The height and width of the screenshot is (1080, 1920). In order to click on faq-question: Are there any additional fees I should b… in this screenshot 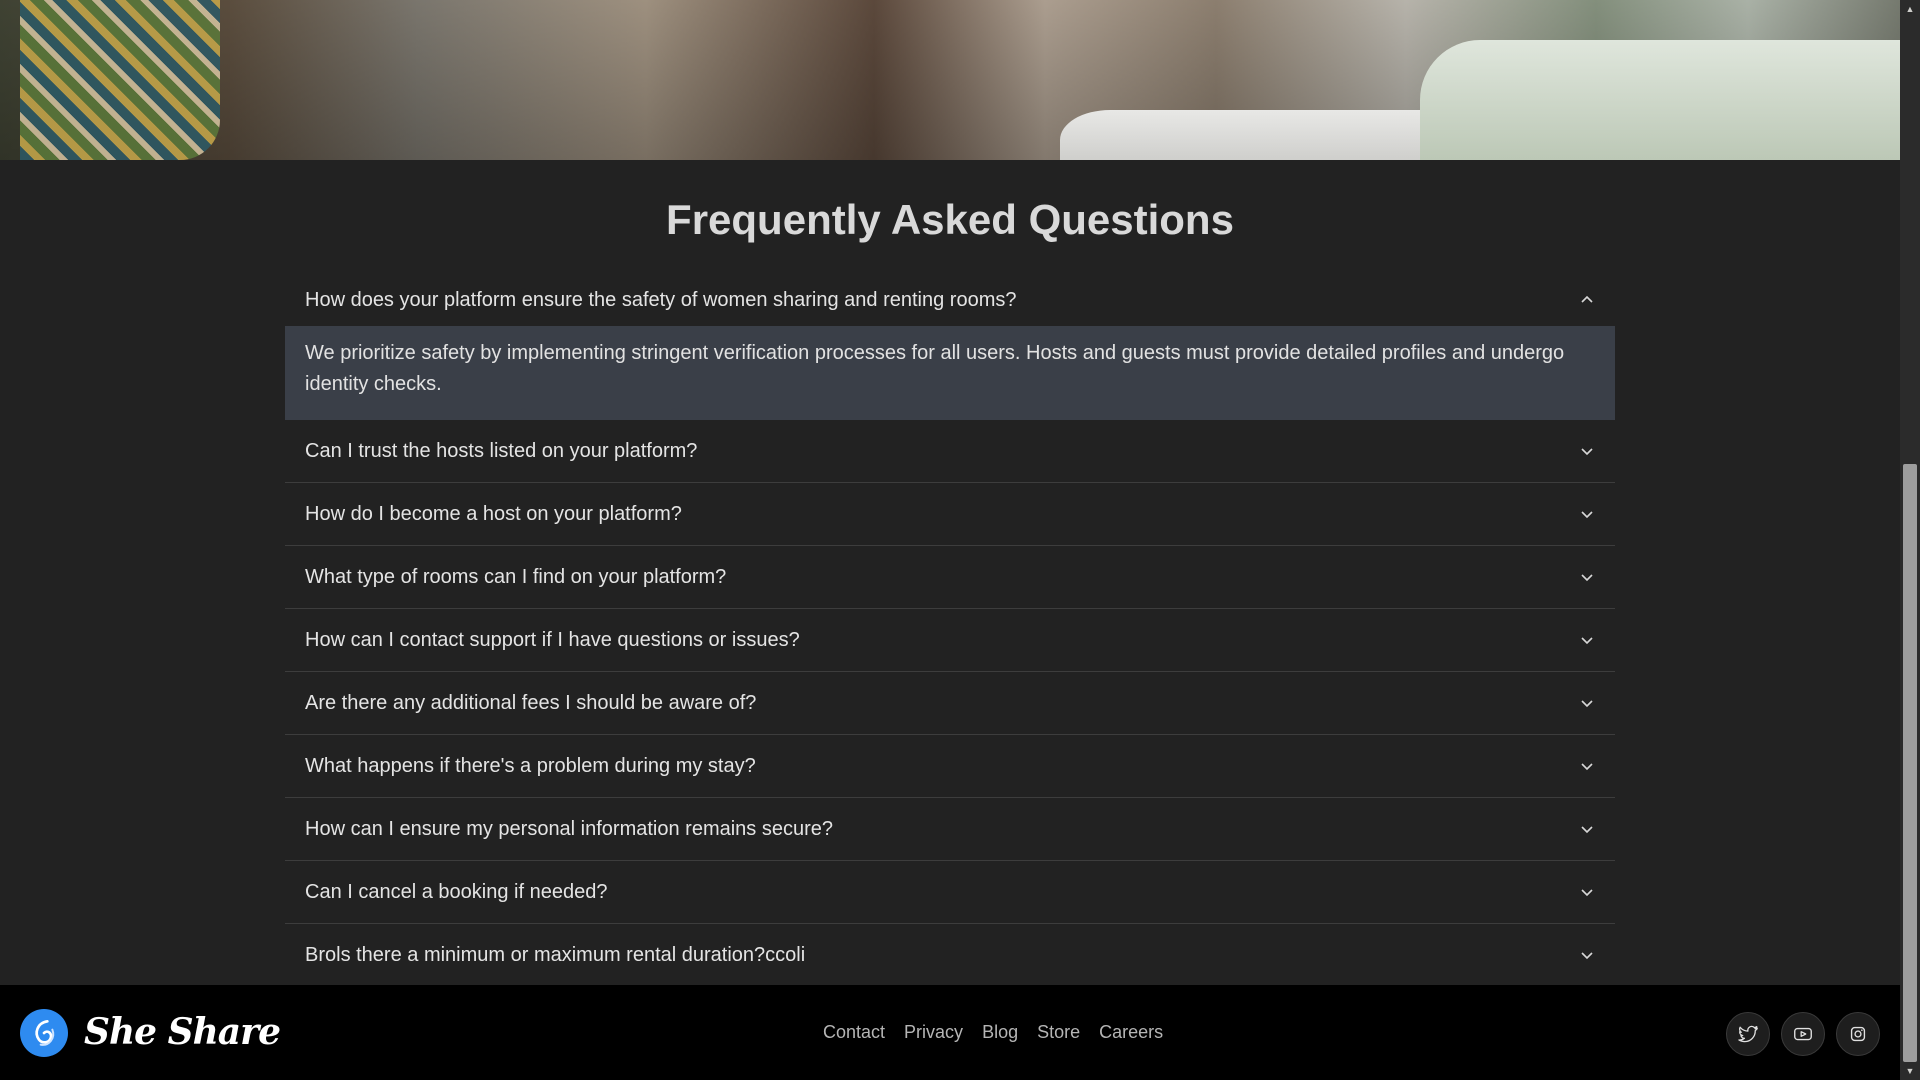, I will do `click(531, 702)`.